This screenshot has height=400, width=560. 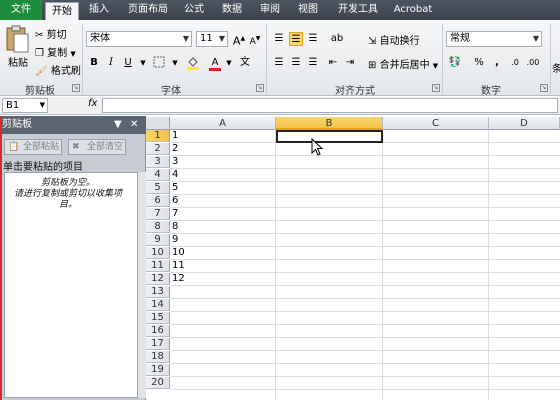 What do you see at coordinates (394, 40) in the screenshot?
I see `wrap-text-button: ⇲ 自动换行` at bounding box center [394, 40].